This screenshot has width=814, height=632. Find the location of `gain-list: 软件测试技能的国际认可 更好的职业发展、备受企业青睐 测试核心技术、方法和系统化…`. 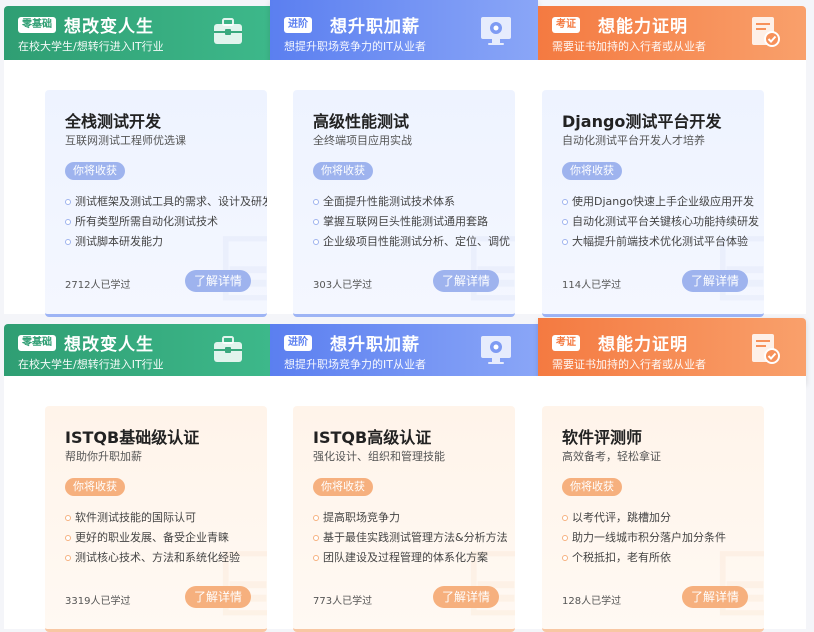

gain-list: 软件测试技能的国际认可 更好的职业发展、备受企业青睐 测试核心技术、方法和系统化… is located at coordinates (166, 538).